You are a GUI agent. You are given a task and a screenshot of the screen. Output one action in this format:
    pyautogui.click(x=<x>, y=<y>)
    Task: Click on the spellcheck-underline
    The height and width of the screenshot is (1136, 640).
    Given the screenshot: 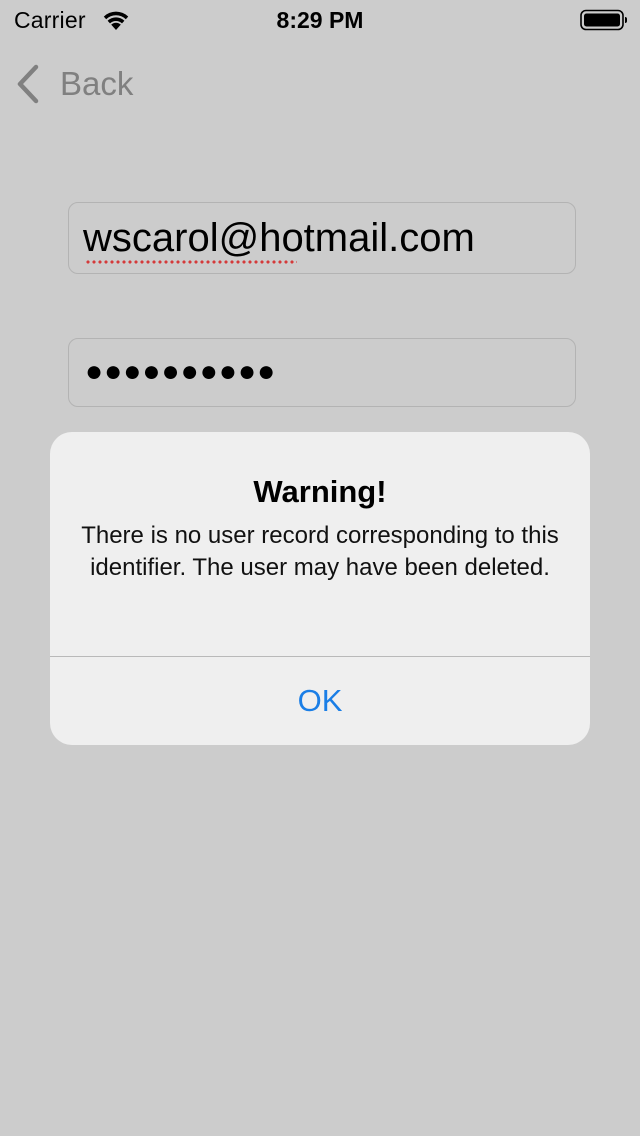 What is the action you would take?
    pyautogui.click(x=191, y=262)
    